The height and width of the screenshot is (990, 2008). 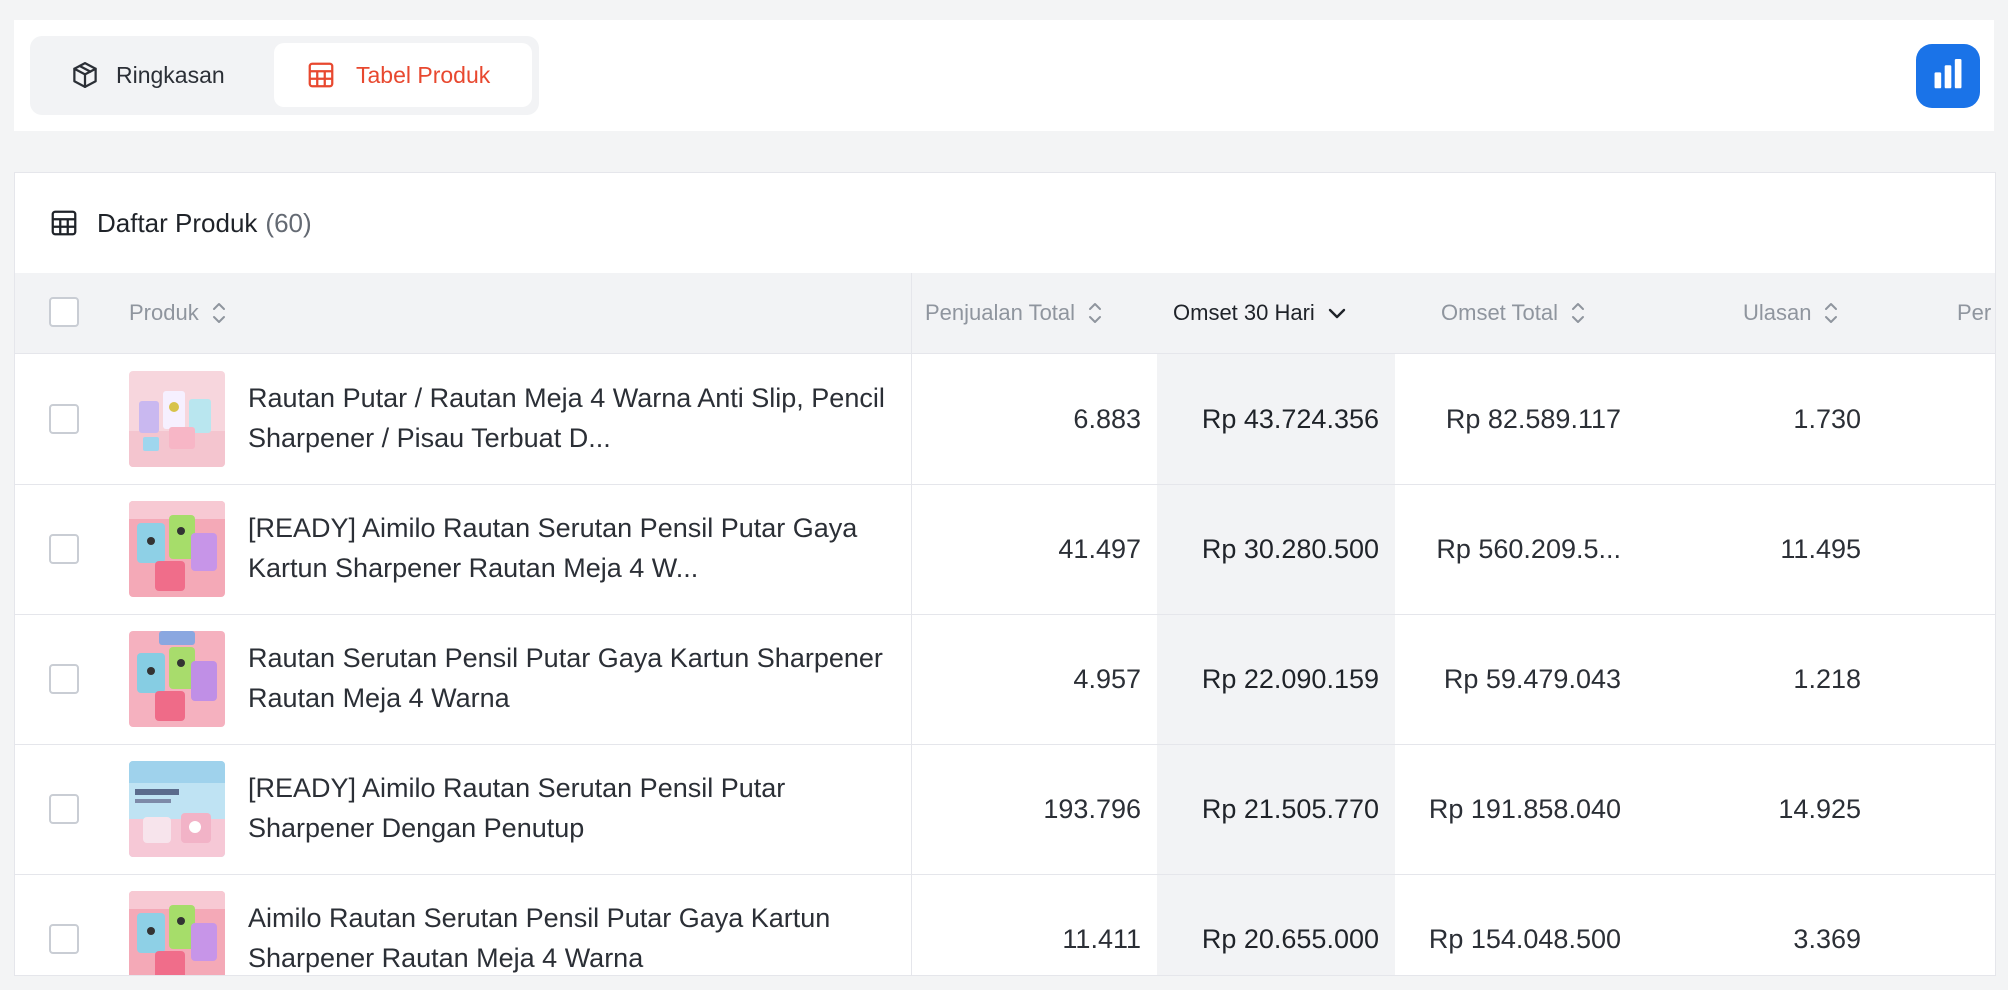 What do you see at coordinates (1337, 313) in the screenshot?
I see `sort-descending-icon` at bounding box center [1337, 313].